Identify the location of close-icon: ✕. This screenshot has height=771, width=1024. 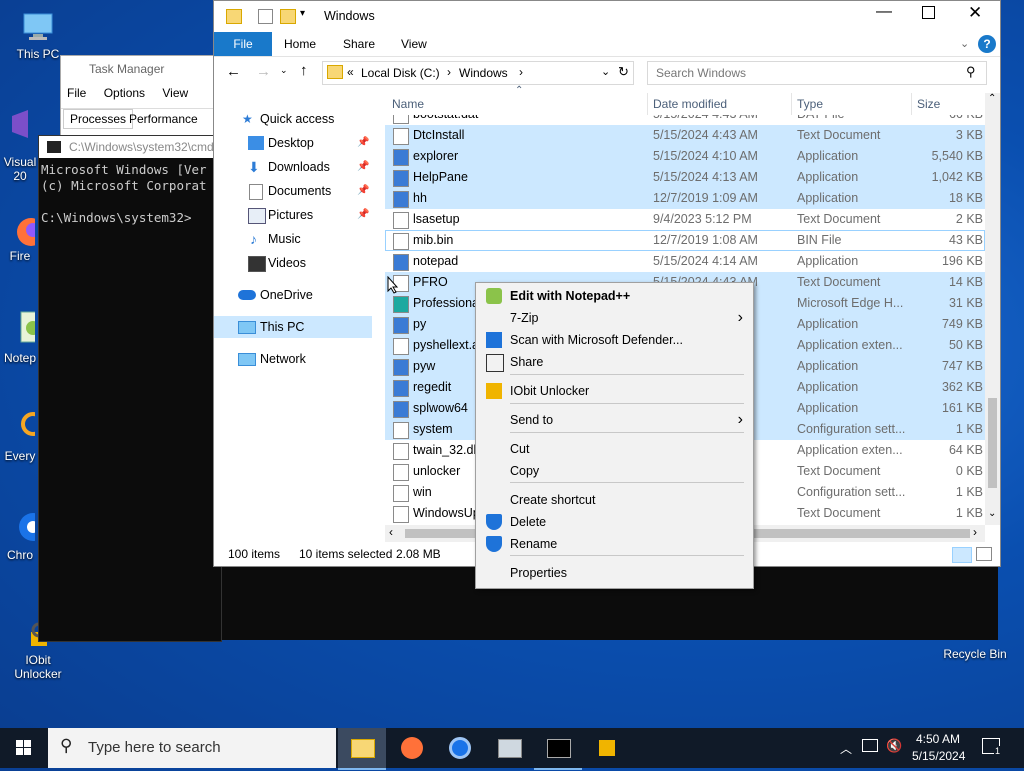
(975, 13).